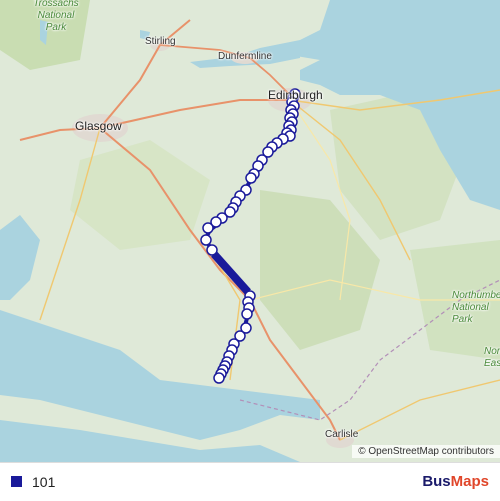 The width and height of the screenshot is (500, 501). Describe the element at coordinates (44, 482) in the screenshot. I see `route-label: 101` at that location.